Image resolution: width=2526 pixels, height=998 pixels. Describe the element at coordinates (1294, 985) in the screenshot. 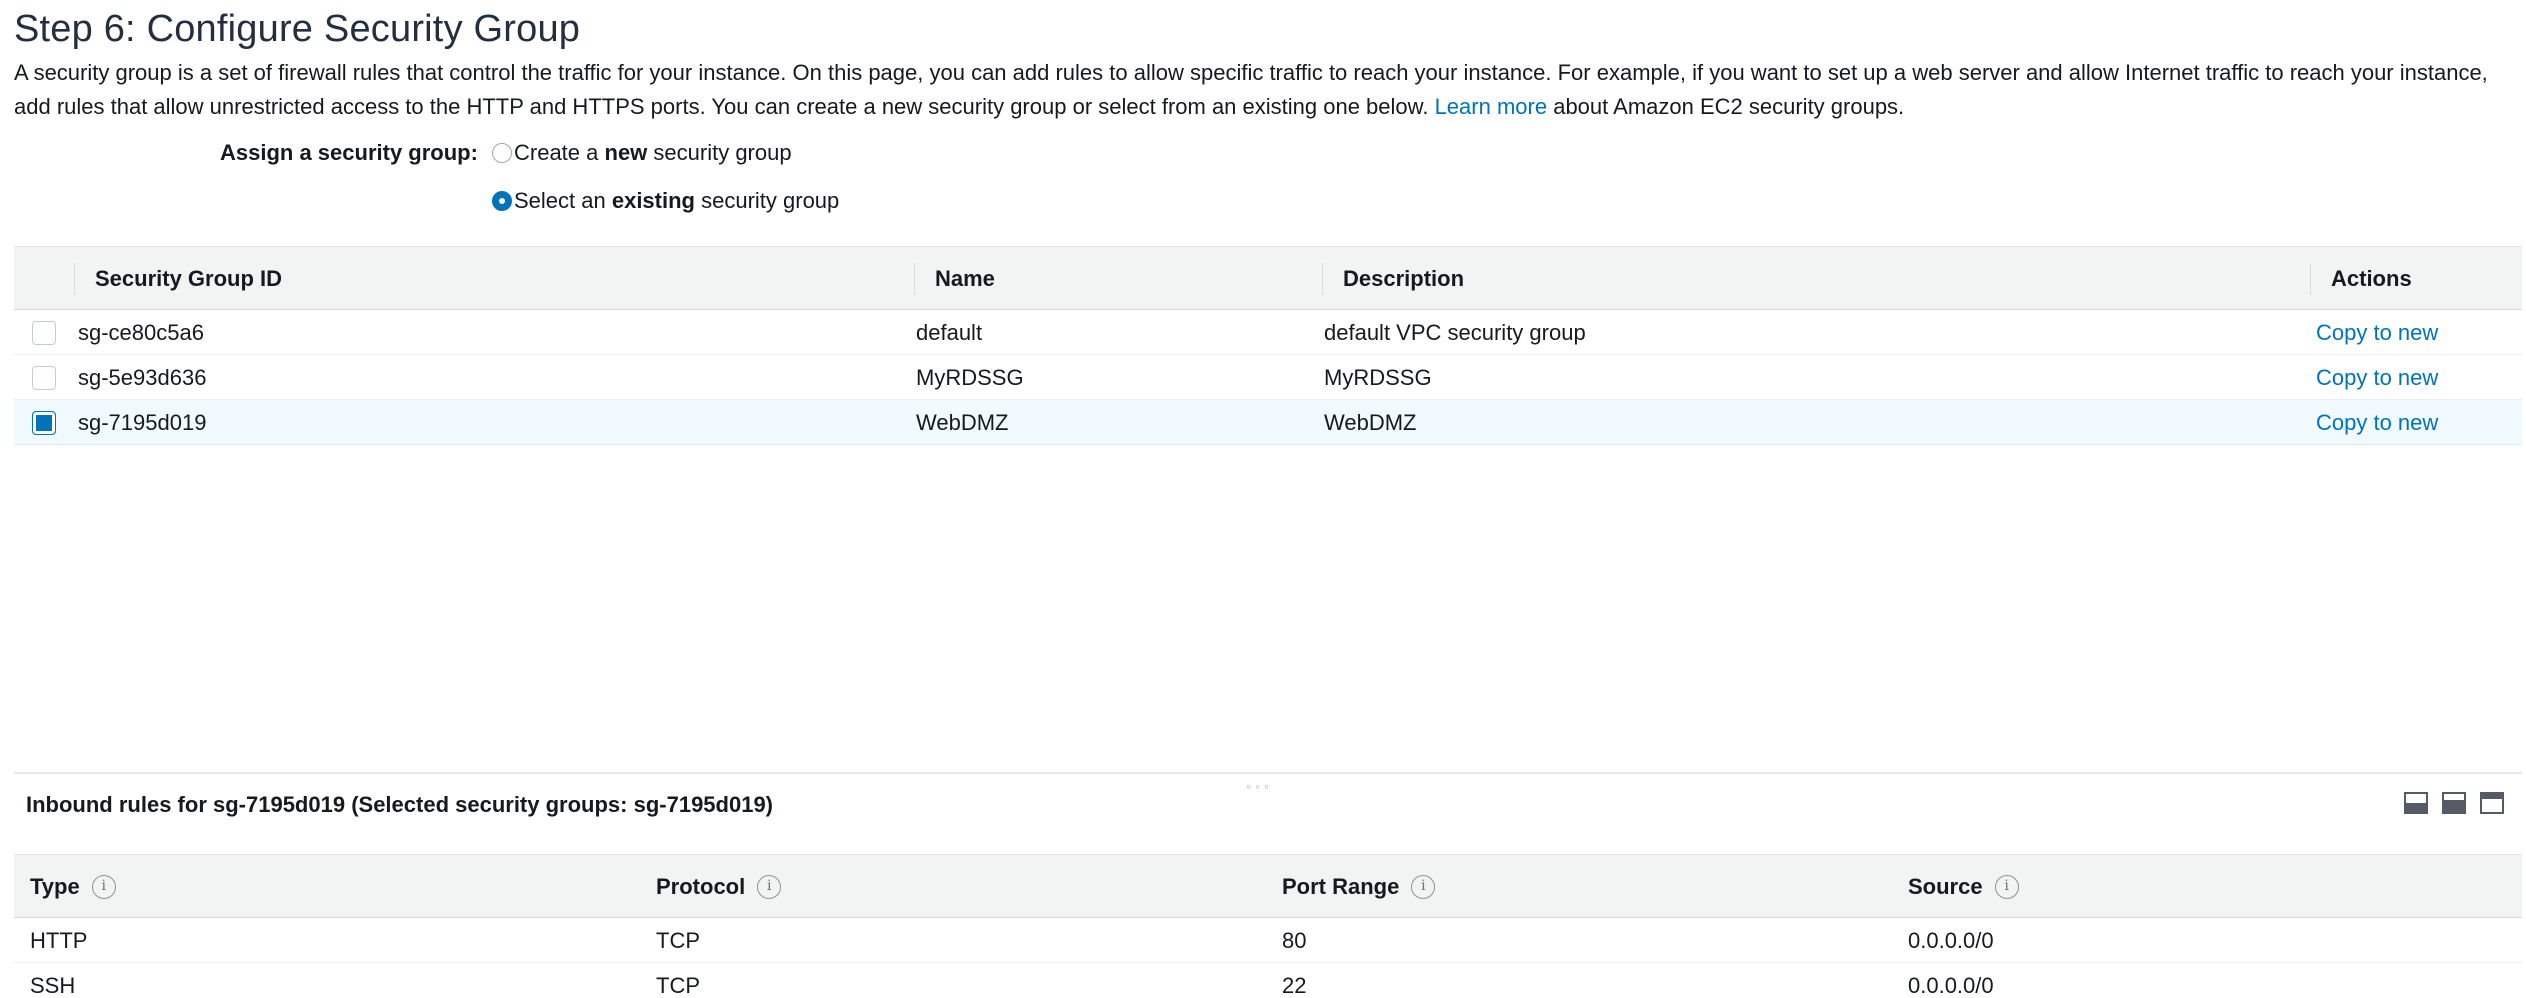

I see `rule-port-range: 22` at that location.